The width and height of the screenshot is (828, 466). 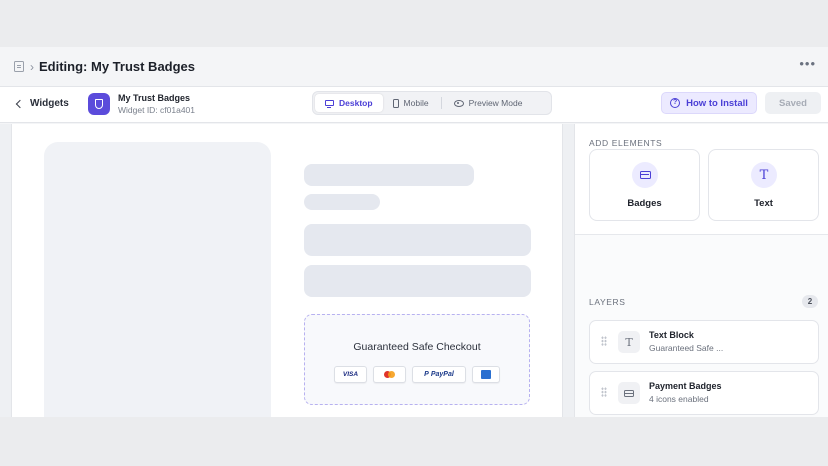 What do you see at coordinates (626, 143) in the screenshot?
I see `add-elements-heading: ADD ELEMENTS` at bounding box center [626, 143].